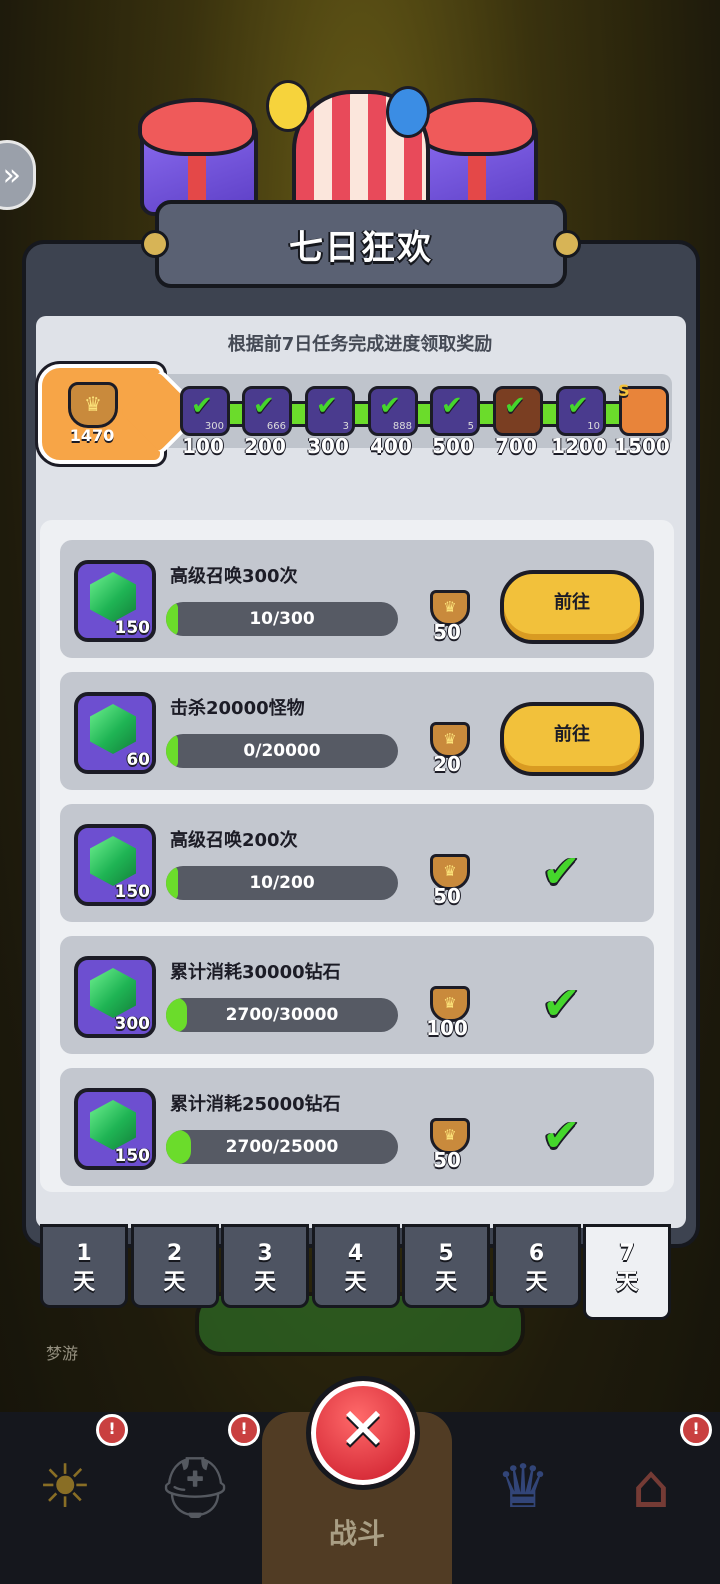 This screenshot has width=720, height=1584. I want to click on milestone-value: 500, so click(453, 446).